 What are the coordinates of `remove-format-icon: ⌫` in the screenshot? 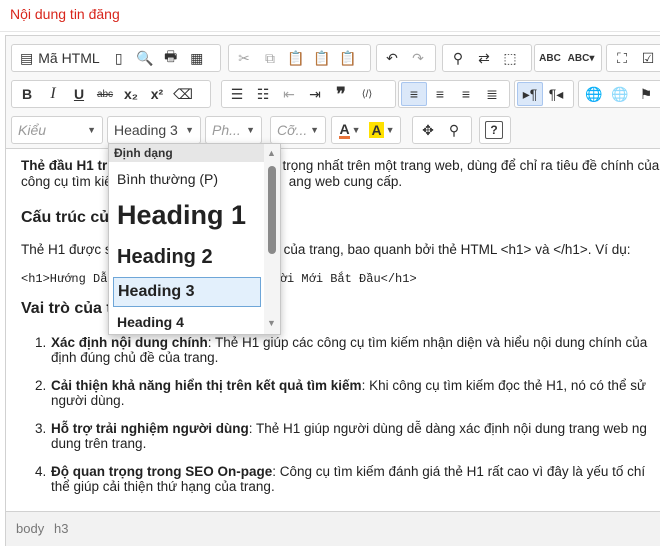 It's located at (183, 93).